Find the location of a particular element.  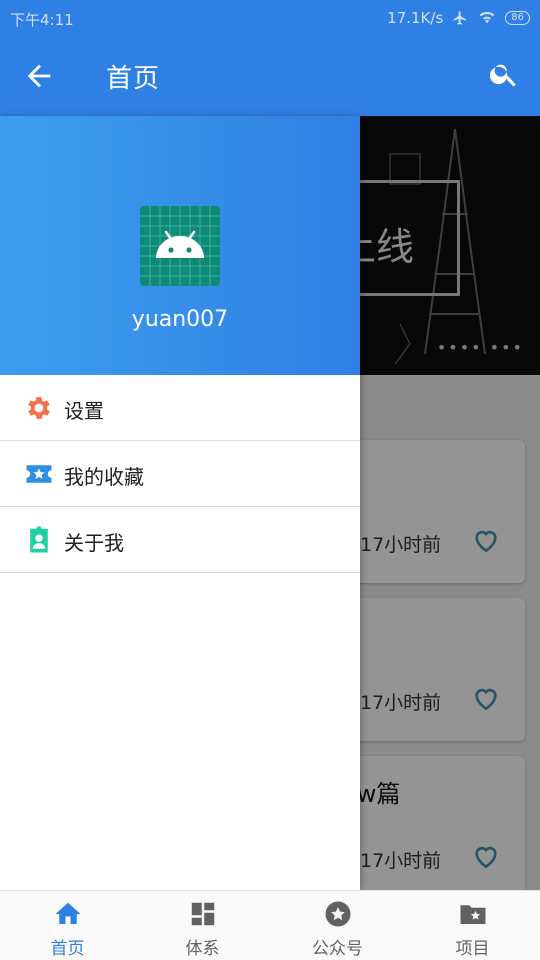

star-circle-icon is located at coordinates (337, 914).